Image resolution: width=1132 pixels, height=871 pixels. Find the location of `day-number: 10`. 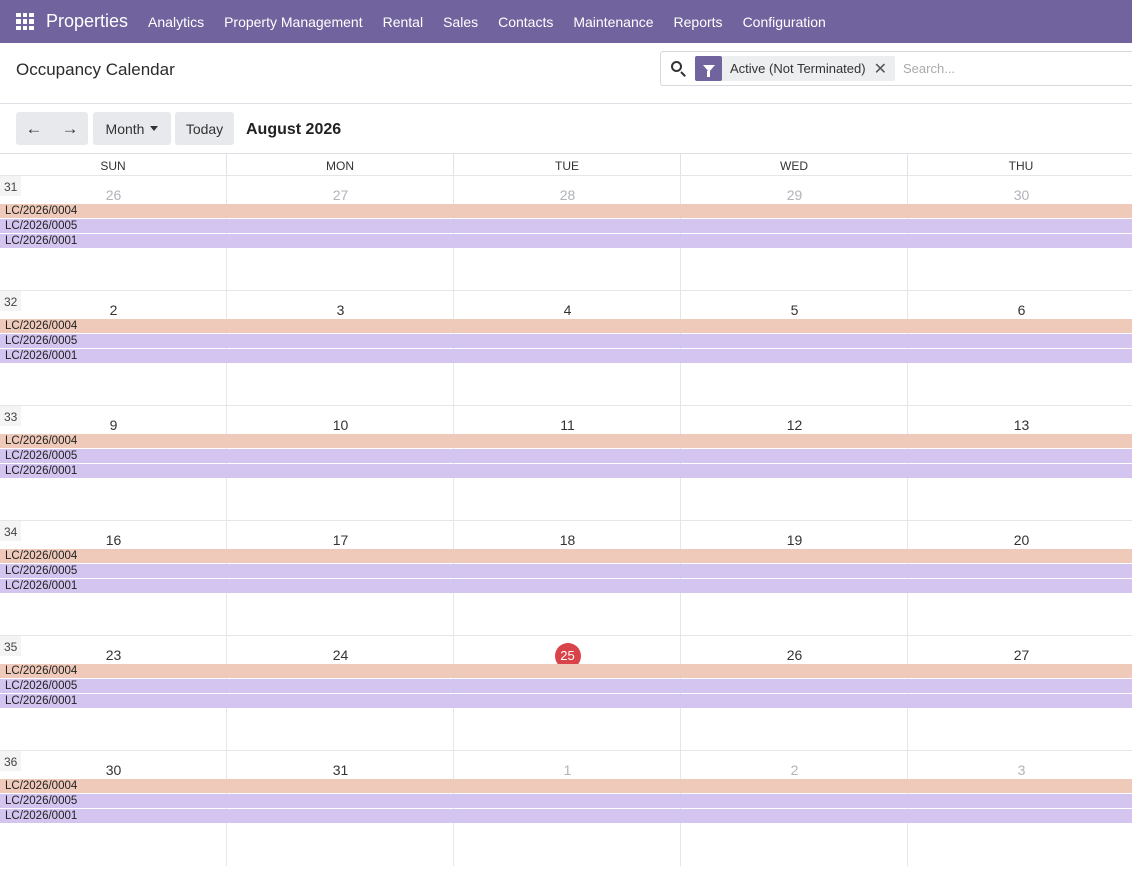

day-number: 10 is located at coordinates (340, 425).